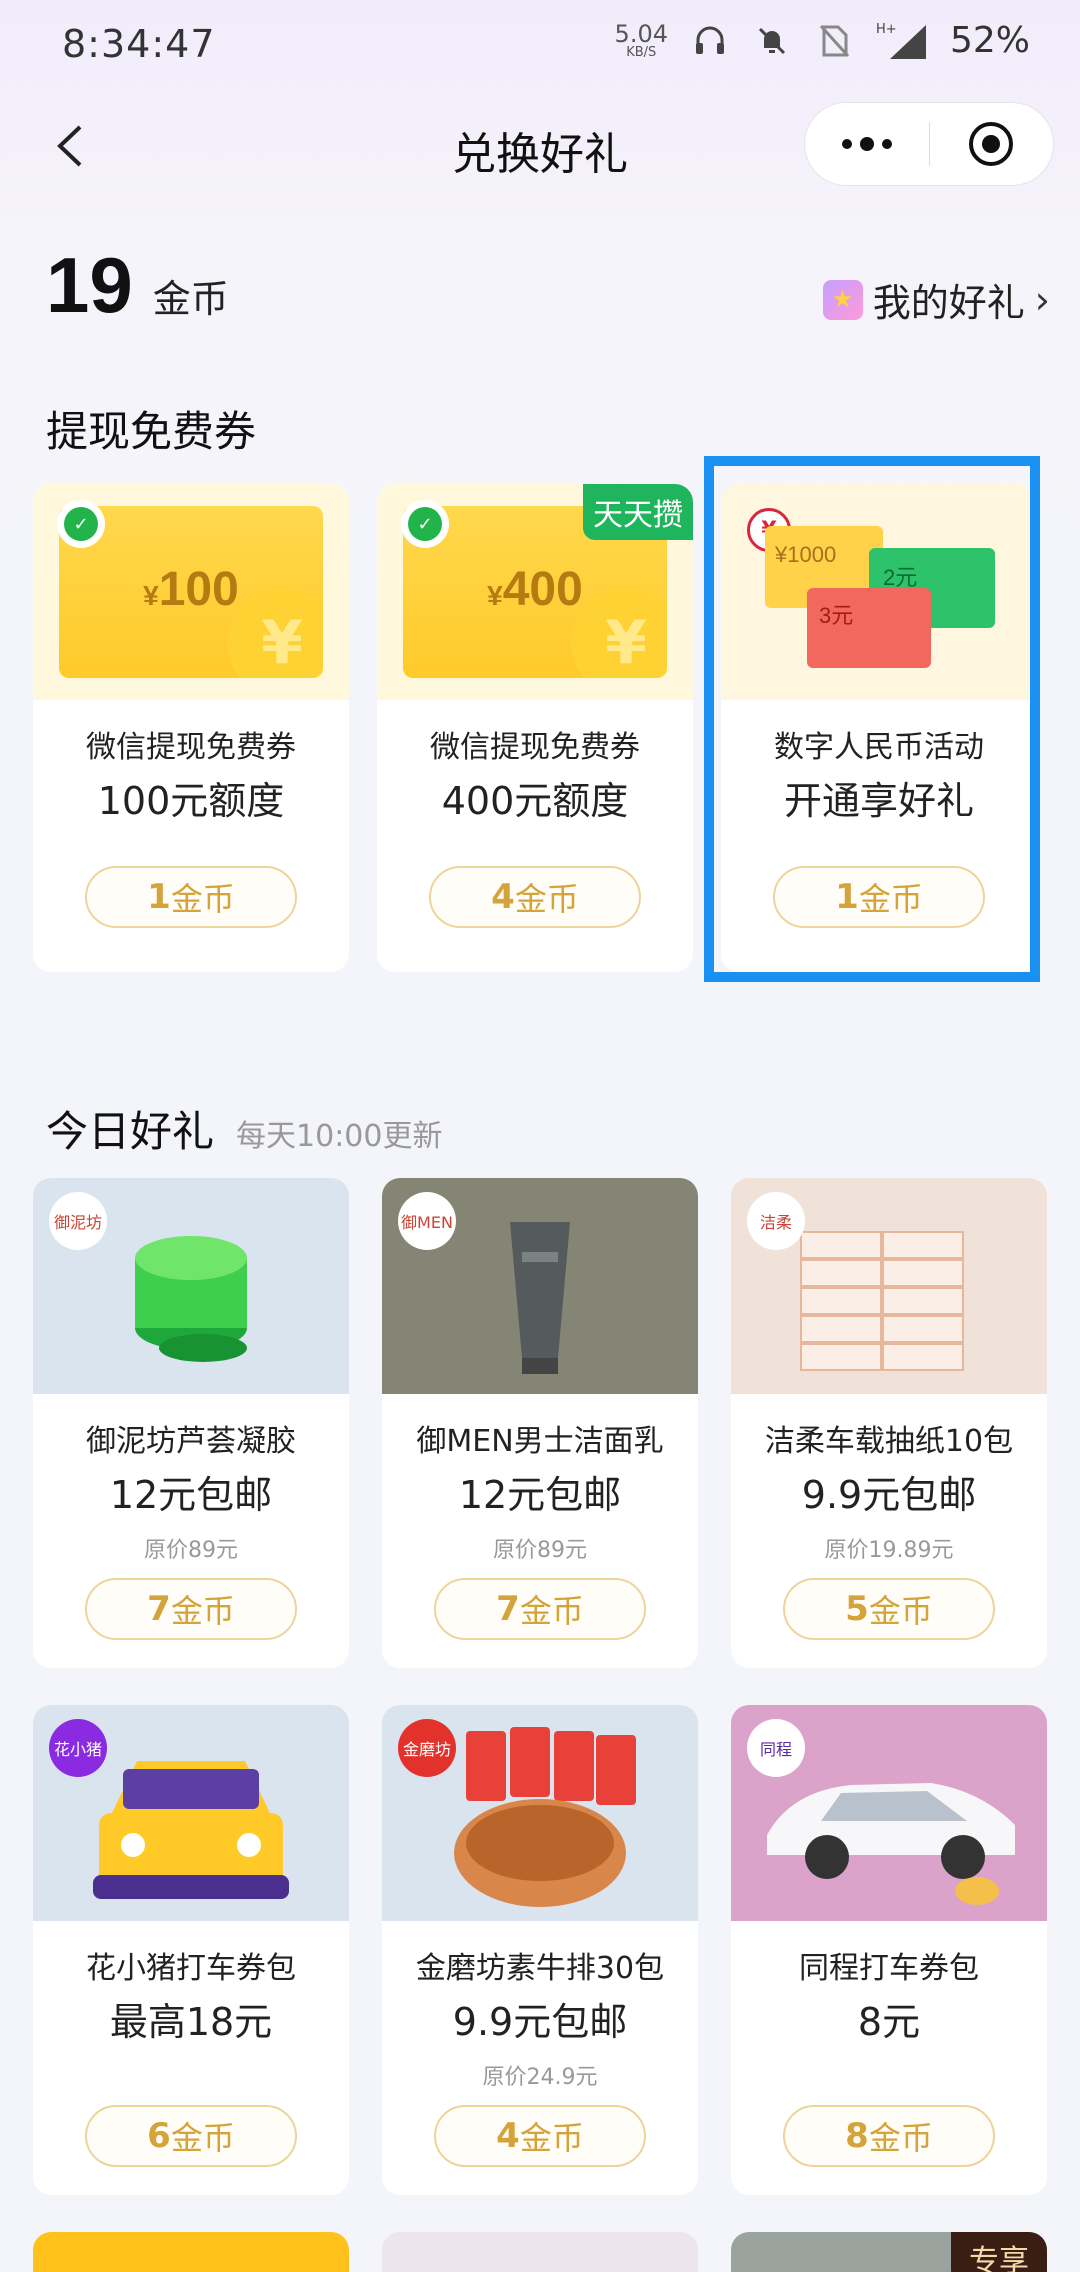  I want to click on redeem-button: 8 金币, so click(889, 2136).